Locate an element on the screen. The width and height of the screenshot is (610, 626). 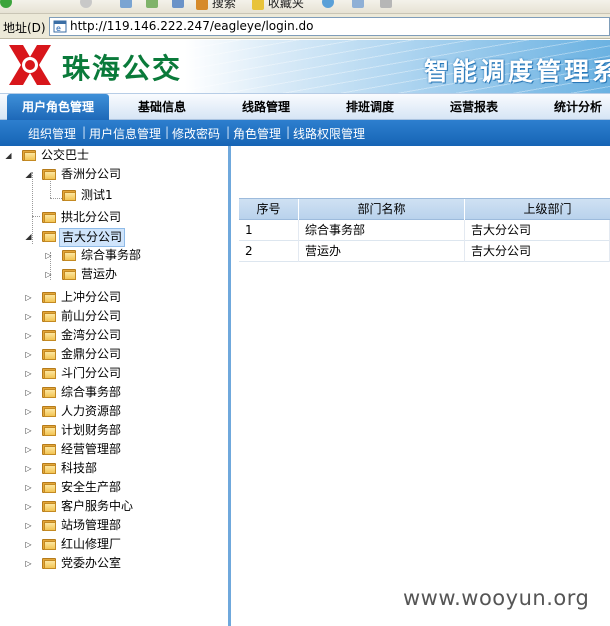
column-header-dept-name: 部门名称 is located at coordinates (382, 209).